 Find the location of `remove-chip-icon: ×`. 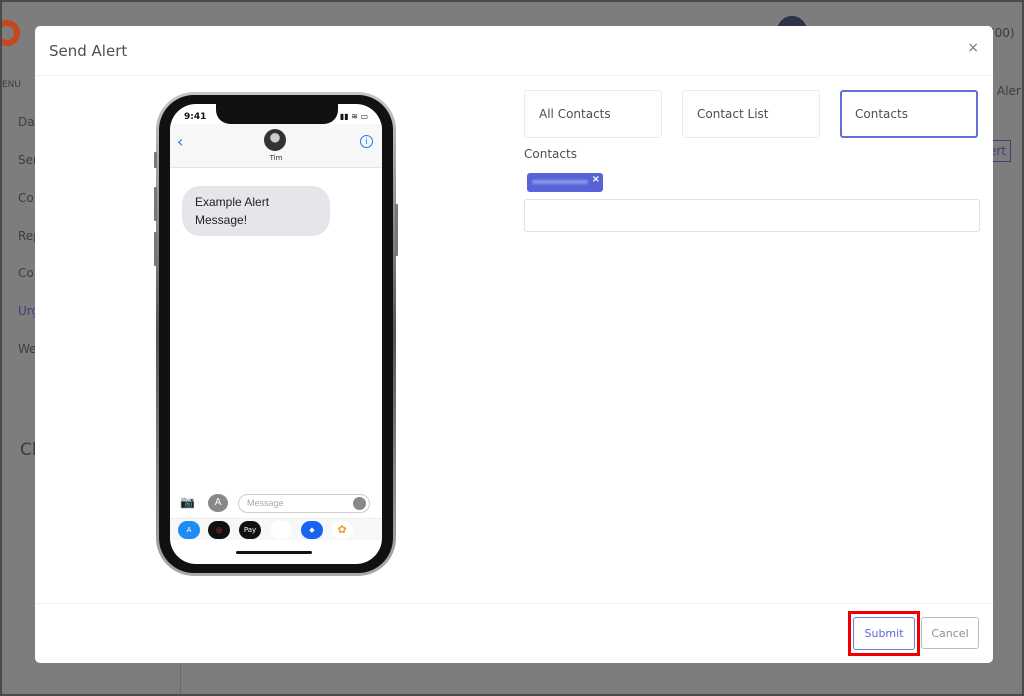

remove-chip-icon: × is located at coordinates (596, 179).